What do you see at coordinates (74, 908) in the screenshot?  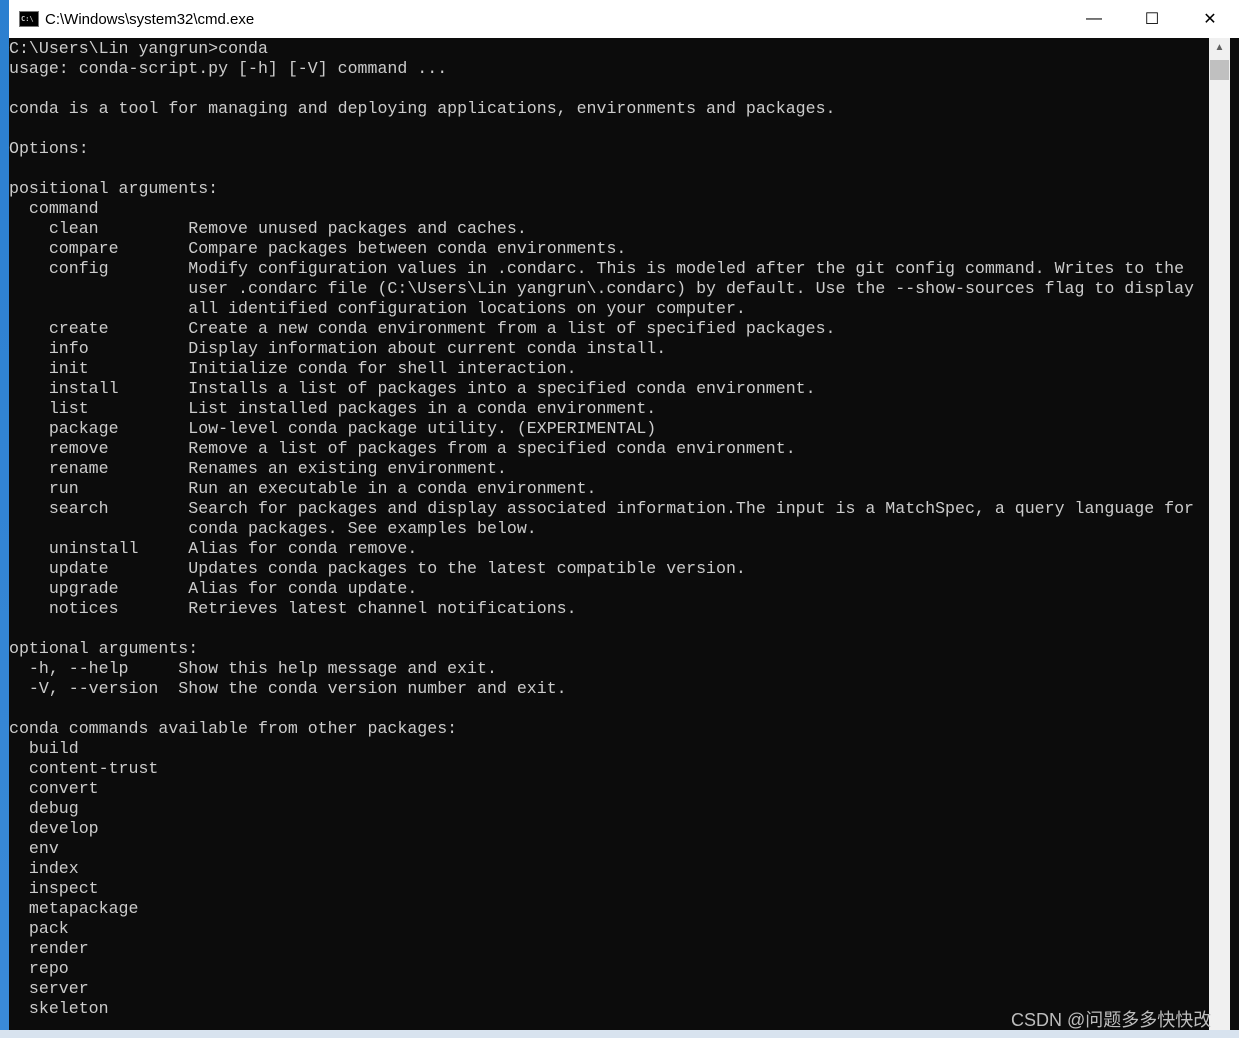 I see `console-line: metapackage` at bounding box center [74, 908].